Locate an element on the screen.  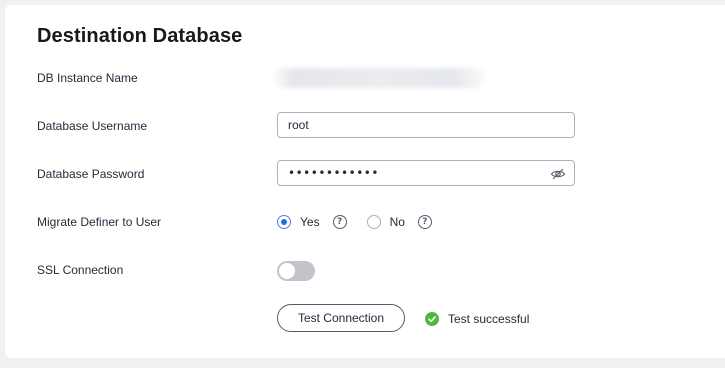
section-title: Destination Database is located at coordinates (140, 36).